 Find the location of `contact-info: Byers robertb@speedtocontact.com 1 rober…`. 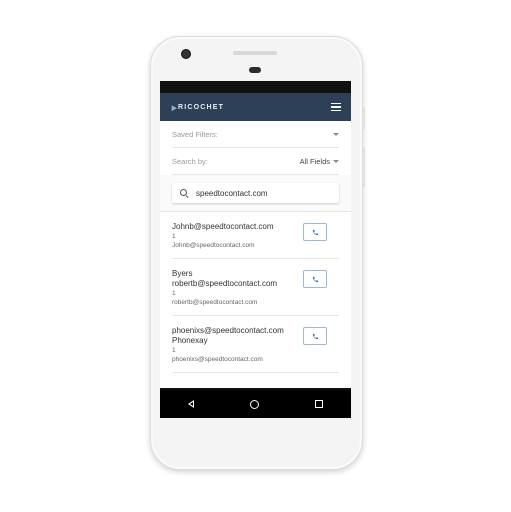

contact-info: Byers robertb@speedtocontact.com 1 rober… is located at coordinates (224, 288).